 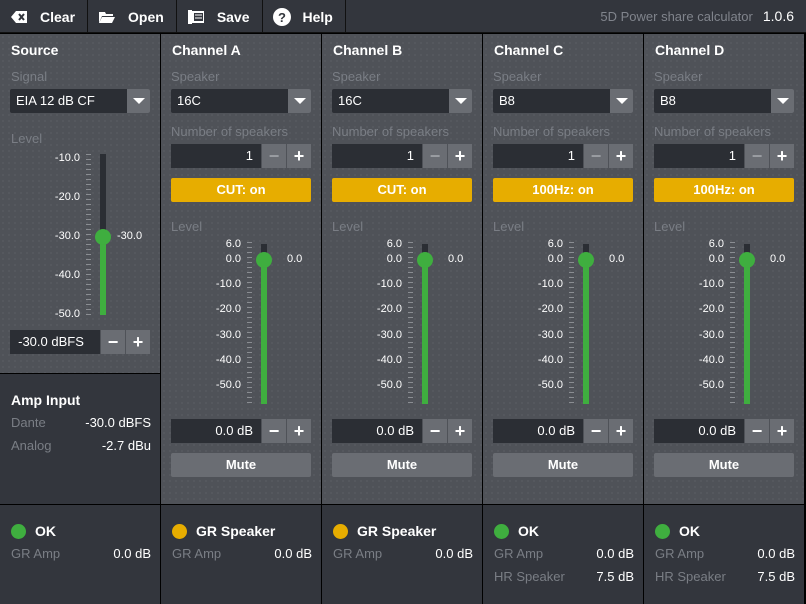 What do you see at coordinates (220, 16) in the screenshot?
I see `save-button: Save` at bounding box center [220, 16].